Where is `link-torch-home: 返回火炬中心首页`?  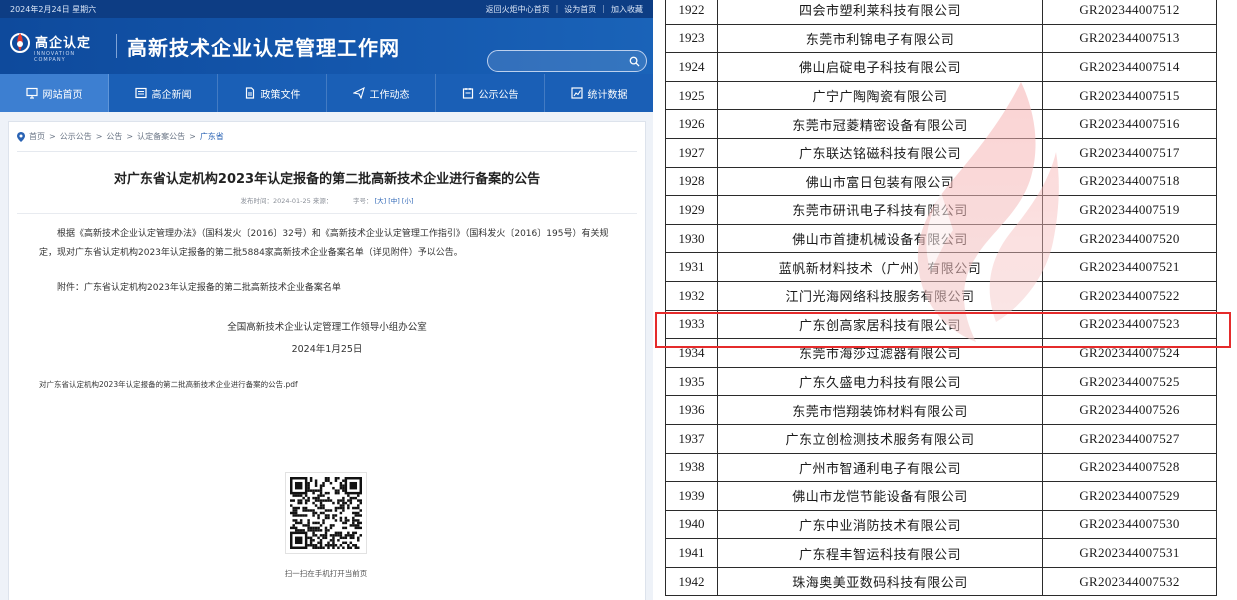 link-torch-home: 返回火炬中心首页 is located at coordinates (518, 9).